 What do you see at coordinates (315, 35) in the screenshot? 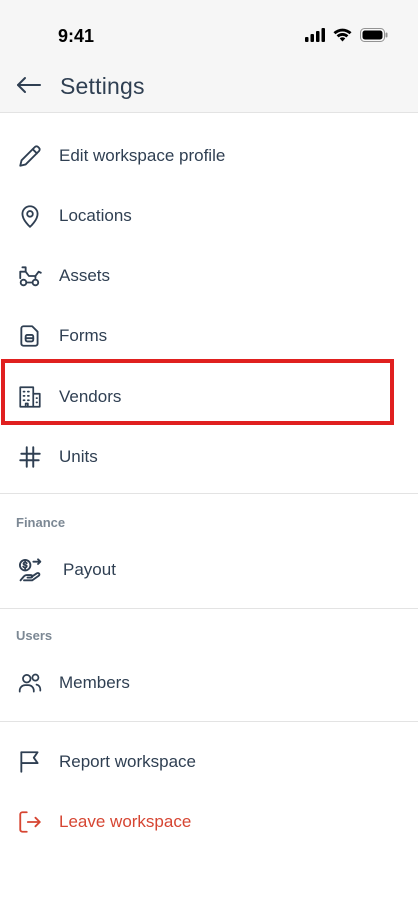
I see `signal-icon` at bounding box center [315, 35].